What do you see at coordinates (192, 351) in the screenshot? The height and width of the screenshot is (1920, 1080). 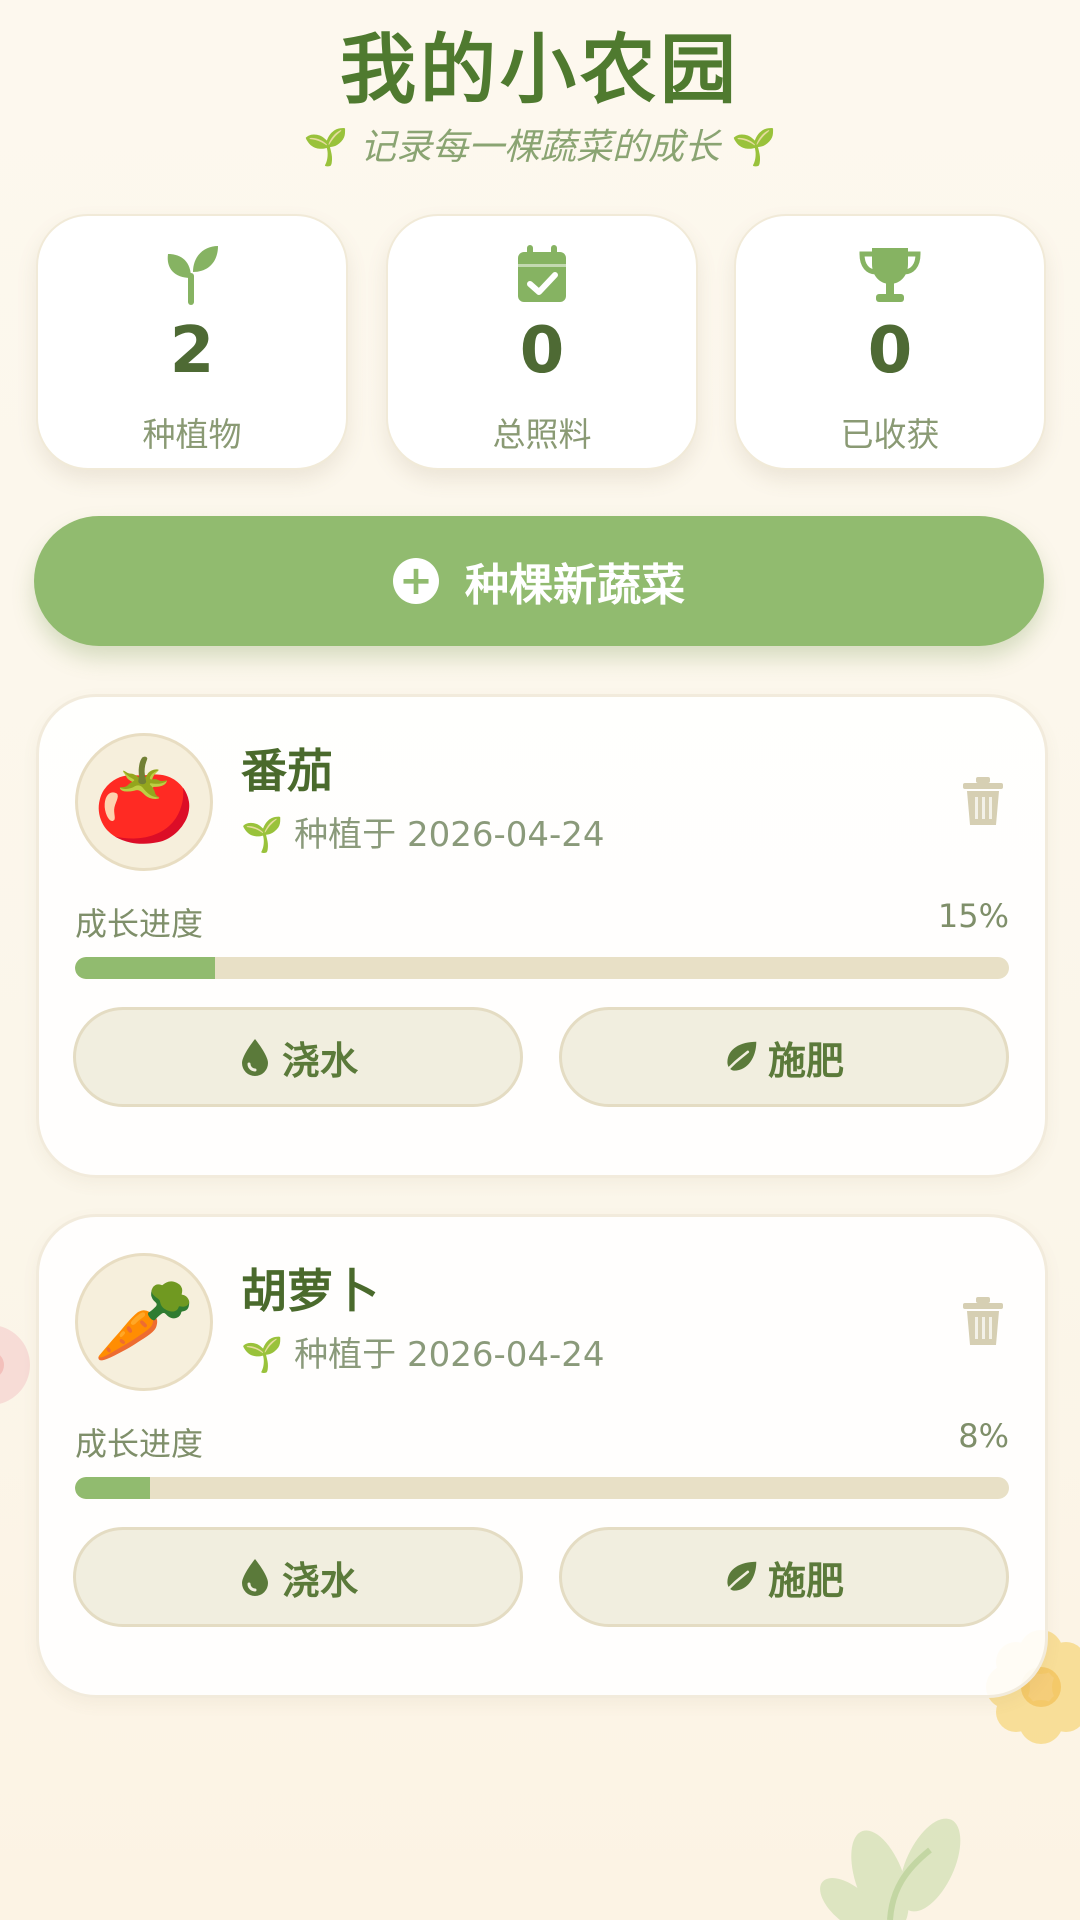 I see `stat-value: 2` at bounding box center [192, 351].